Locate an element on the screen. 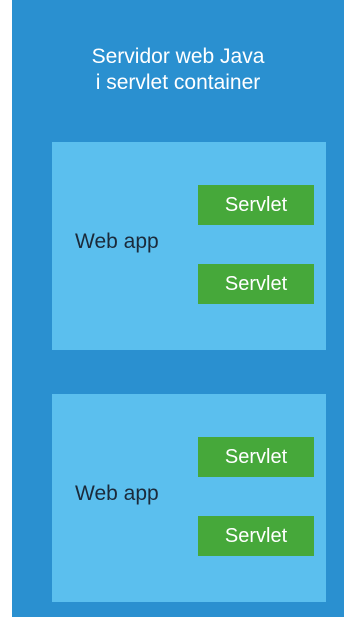 Image resolution: width=356 pixels, height=617 pixels. container-title-line-1: Servidor web Java is located at coordinates (178, 56).